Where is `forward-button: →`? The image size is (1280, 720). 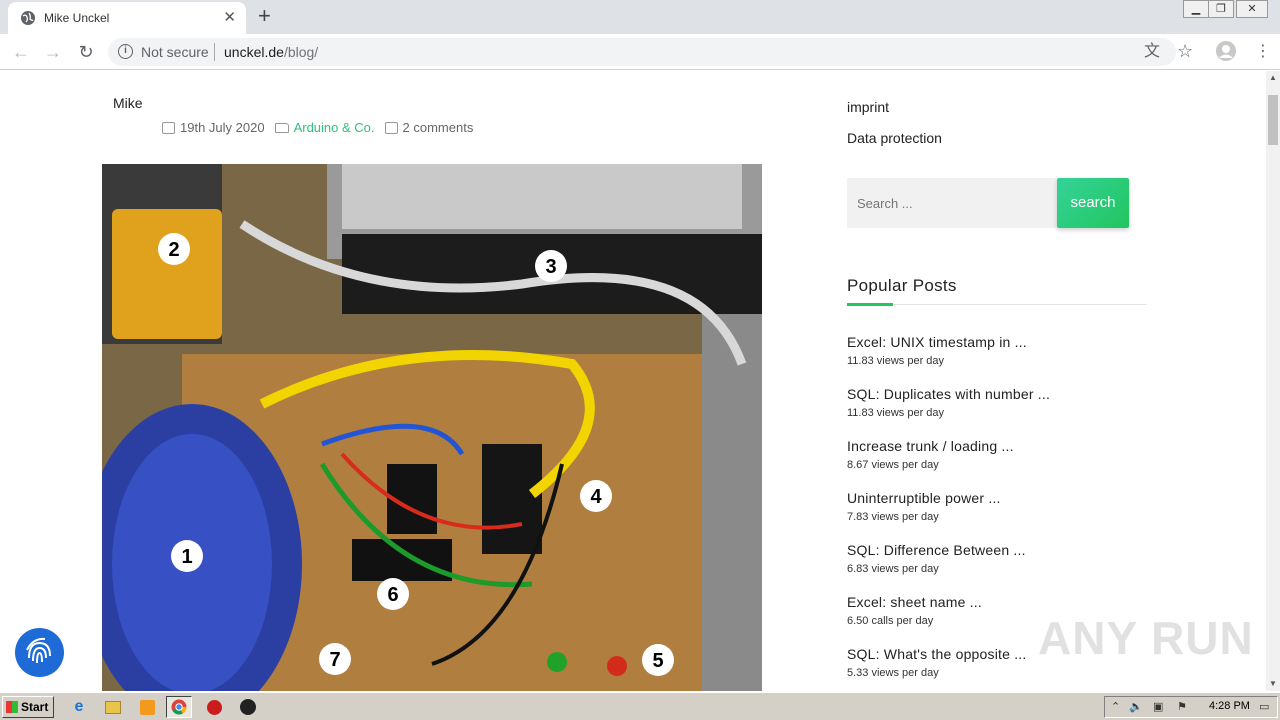
forward-button: → is located at coordinates (53, 52).